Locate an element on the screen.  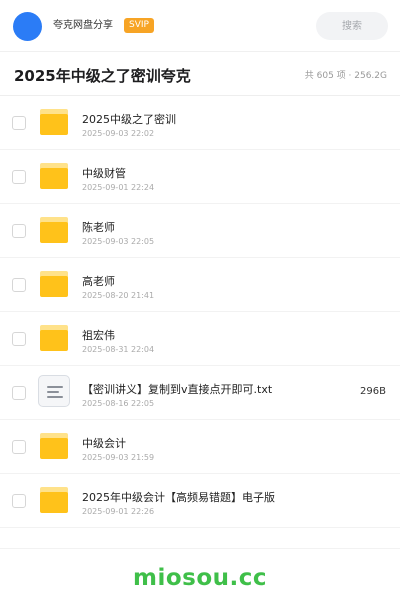
top-header: 夸克网盘分享 SVIP is located at coordinates (200, 26).